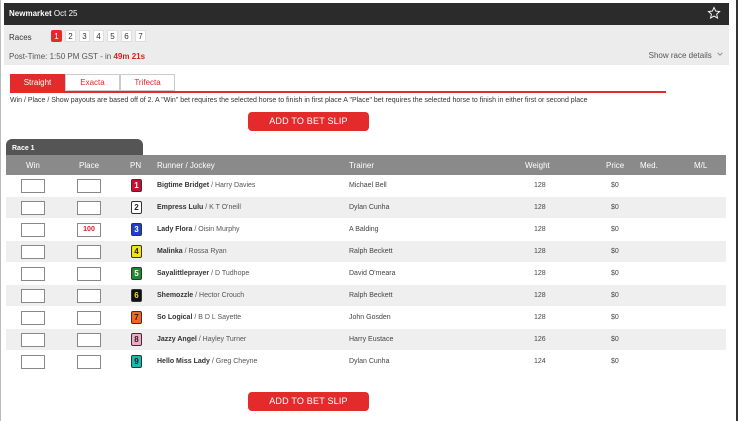 The width and height of the screenshot is (740, 421). Describe the element at coordinates (369, 207) in the screenshot. I see `trainer-name: Dylan Cunha` at that location.